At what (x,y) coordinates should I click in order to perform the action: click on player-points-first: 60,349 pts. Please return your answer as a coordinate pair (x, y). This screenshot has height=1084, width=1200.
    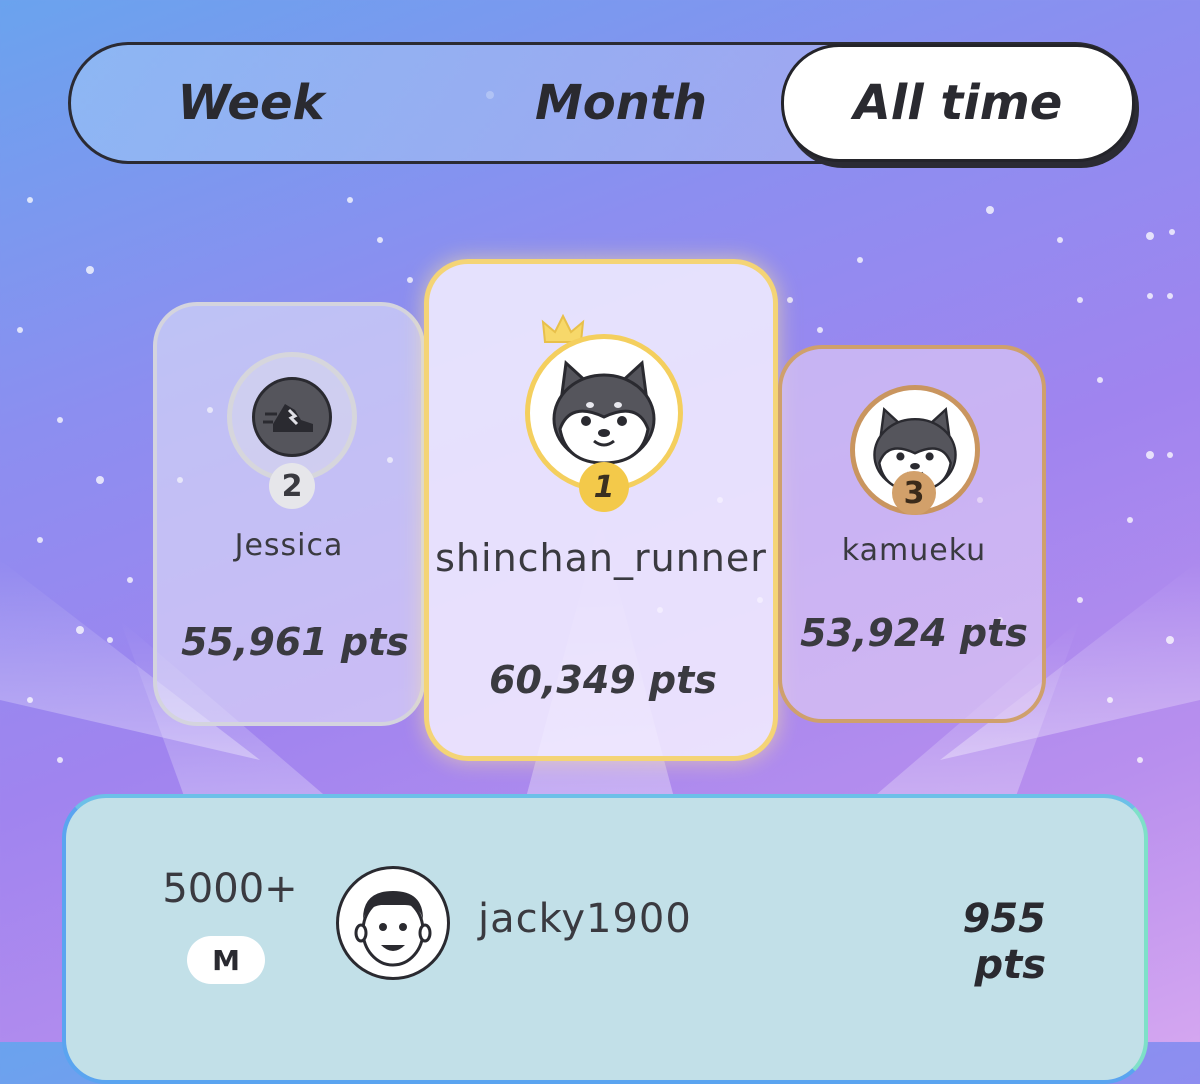
    Looking at the image, I should click on (603, 680).